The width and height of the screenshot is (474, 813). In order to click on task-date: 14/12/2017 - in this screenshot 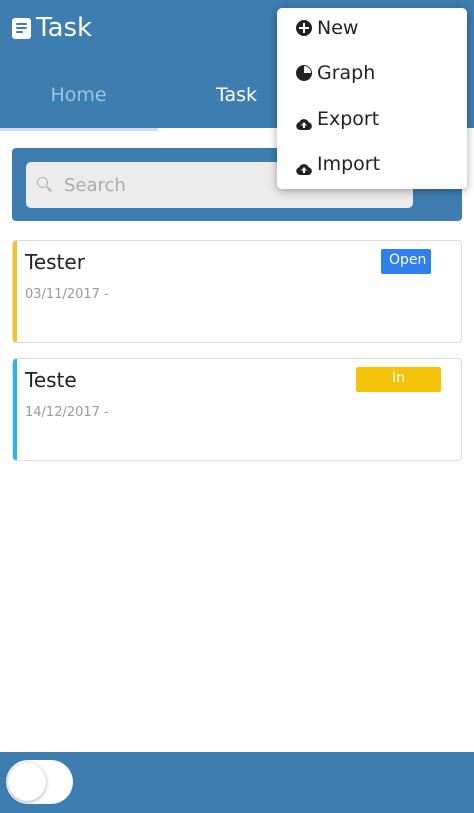, I will do `click(67, 412)`.